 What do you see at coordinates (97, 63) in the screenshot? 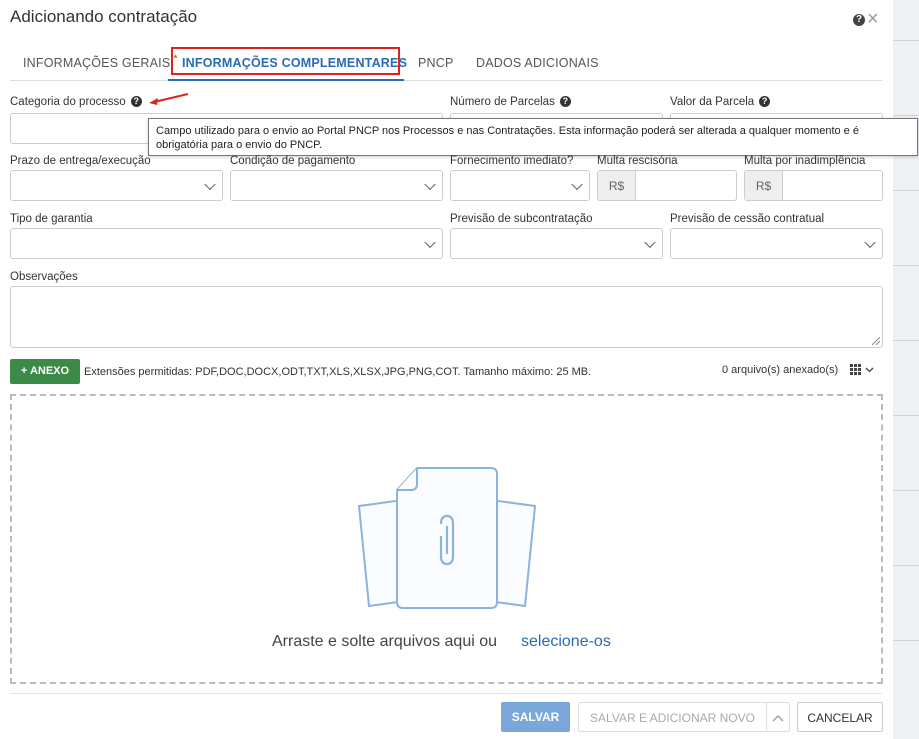
I see `tab-label: INFORMAÇÕES GERAIS` at bounding box center [97, 63].